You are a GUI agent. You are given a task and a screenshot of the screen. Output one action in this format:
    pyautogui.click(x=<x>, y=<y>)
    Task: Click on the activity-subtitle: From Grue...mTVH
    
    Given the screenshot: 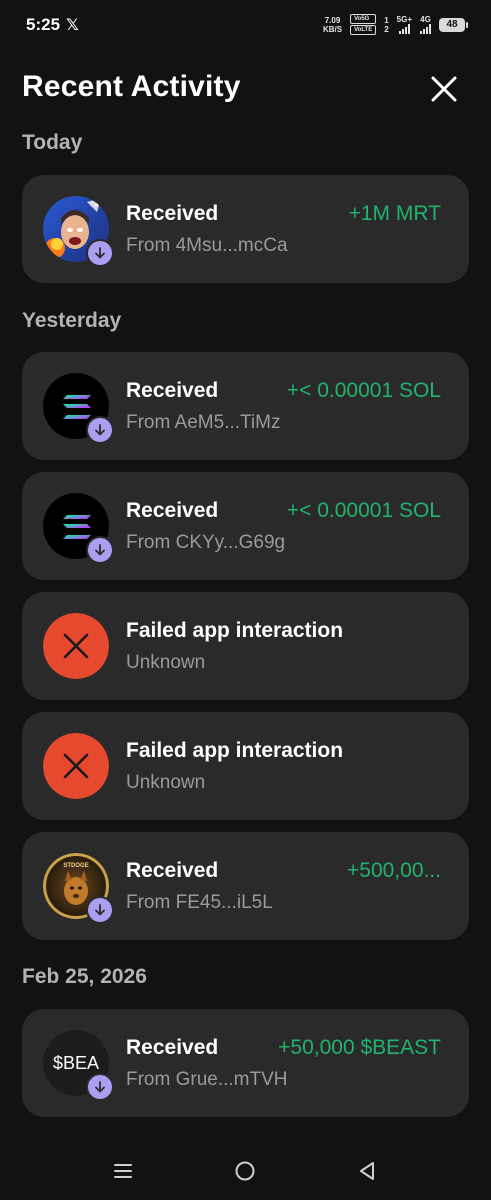 What is the action you would take?
    pyautogui.click(x=207, y=1079)
    